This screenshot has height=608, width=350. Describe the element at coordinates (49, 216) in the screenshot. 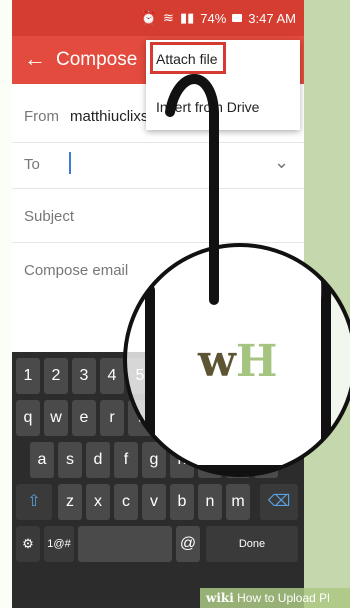

I see `subject-placeholder: Subject` at that location.